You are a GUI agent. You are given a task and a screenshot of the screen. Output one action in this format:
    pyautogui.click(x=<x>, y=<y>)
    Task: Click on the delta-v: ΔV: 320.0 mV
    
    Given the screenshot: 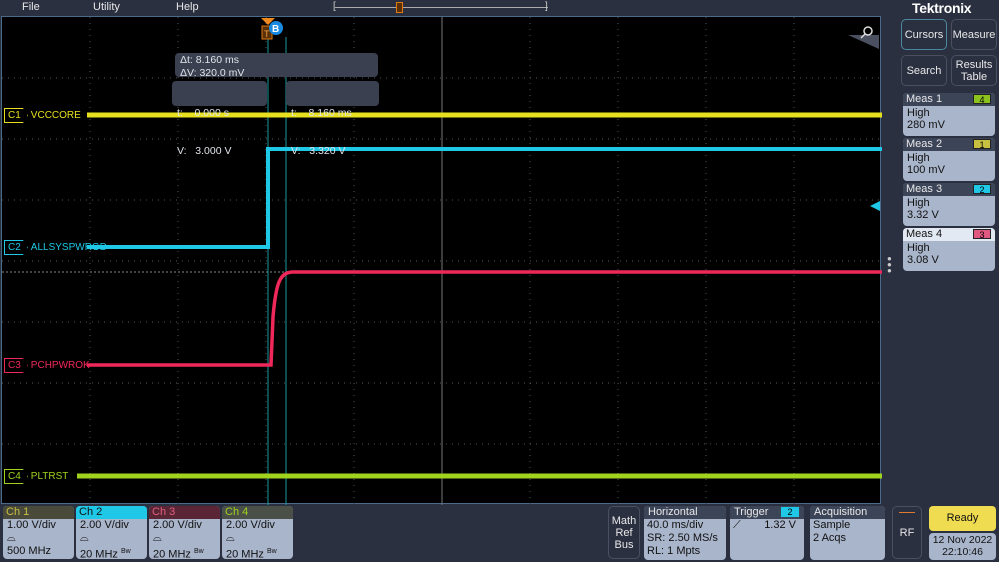 What is the action you would take?
    pyautogui.click(x=212, y=72)
    